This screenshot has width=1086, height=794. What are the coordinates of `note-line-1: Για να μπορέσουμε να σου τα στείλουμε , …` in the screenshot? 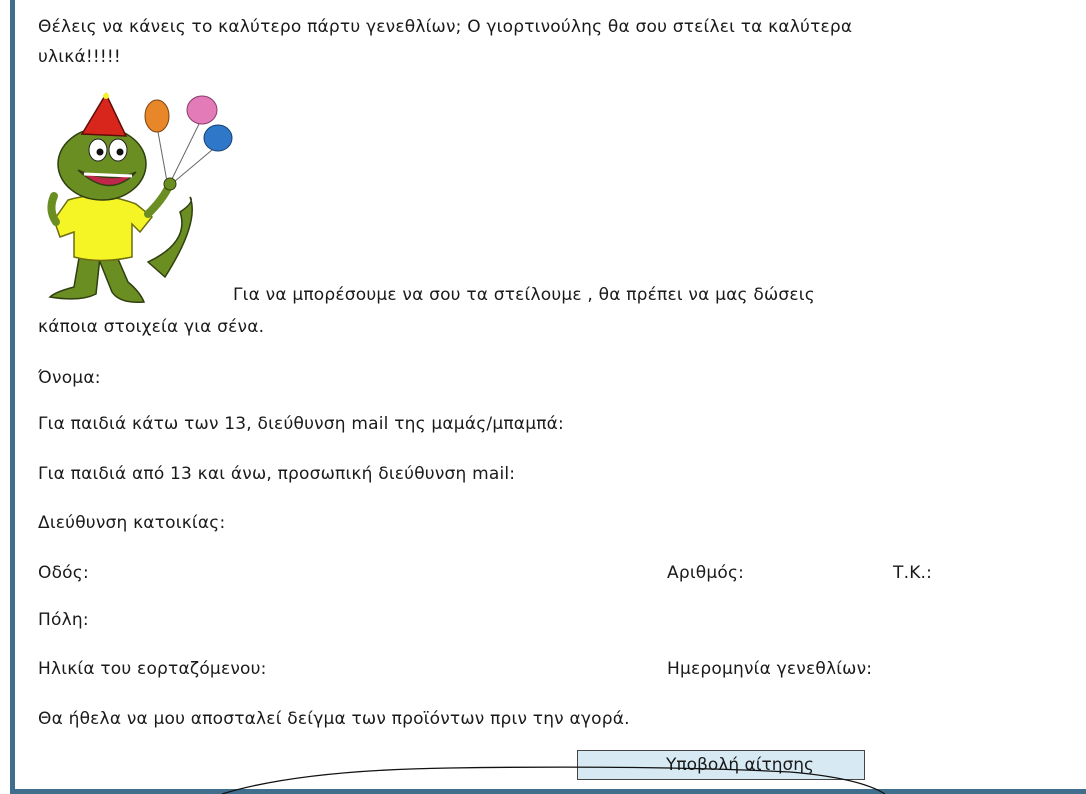 It's located at (524, 295).